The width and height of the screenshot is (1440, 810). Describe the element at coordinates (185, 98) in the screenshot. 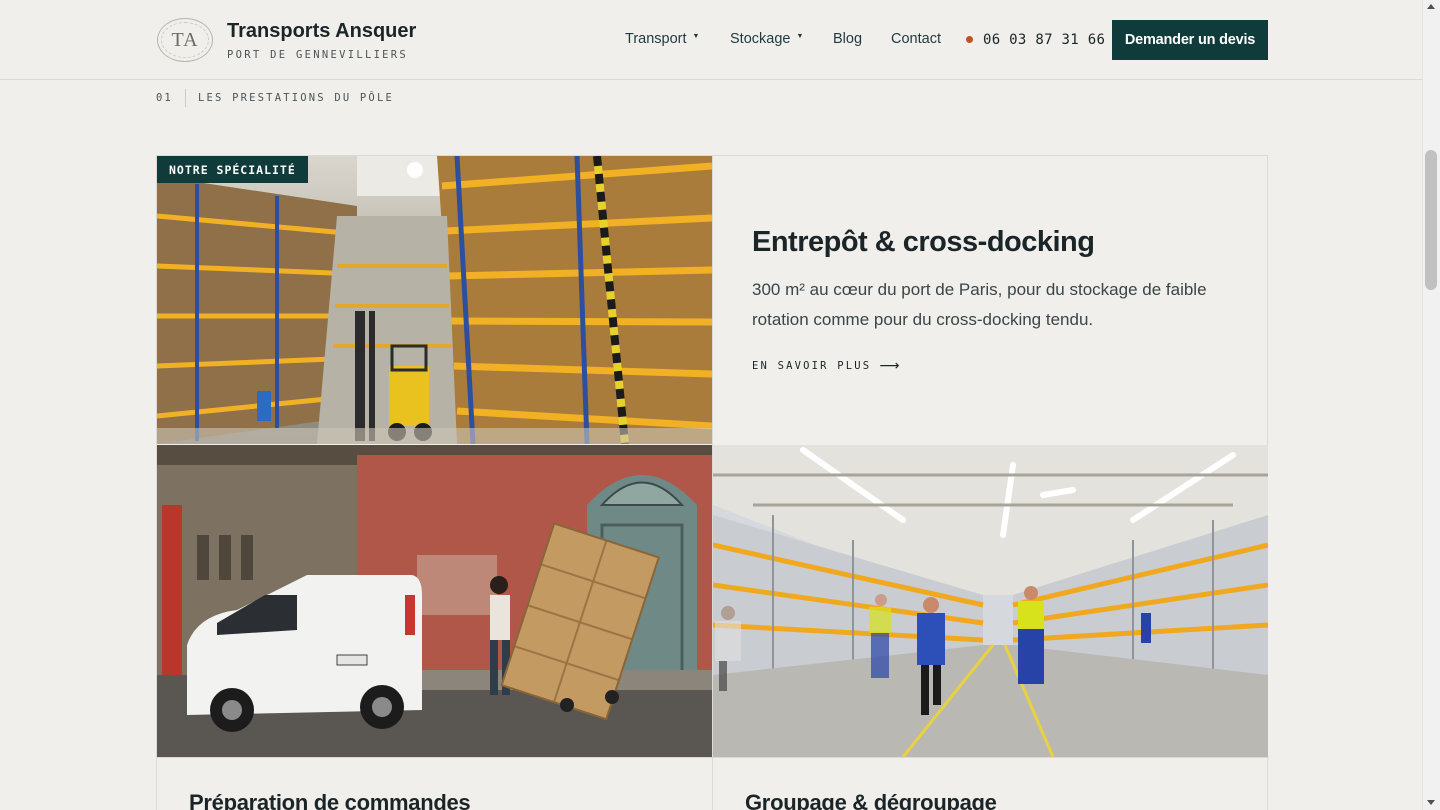

I see `section-divider` at that location.